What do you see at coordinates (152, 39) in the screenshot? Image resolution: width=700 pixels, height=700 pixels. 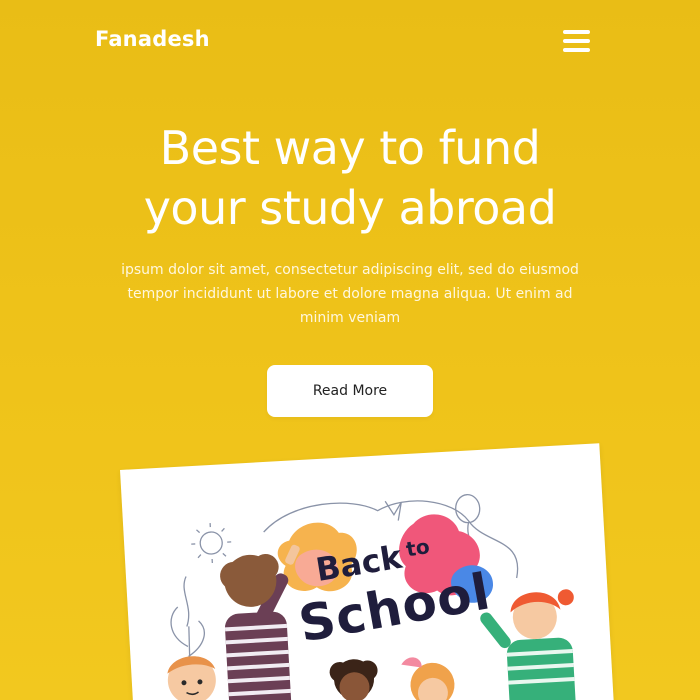 I see `brand-logo: Fanadesh` at bounding box center [152, 39].